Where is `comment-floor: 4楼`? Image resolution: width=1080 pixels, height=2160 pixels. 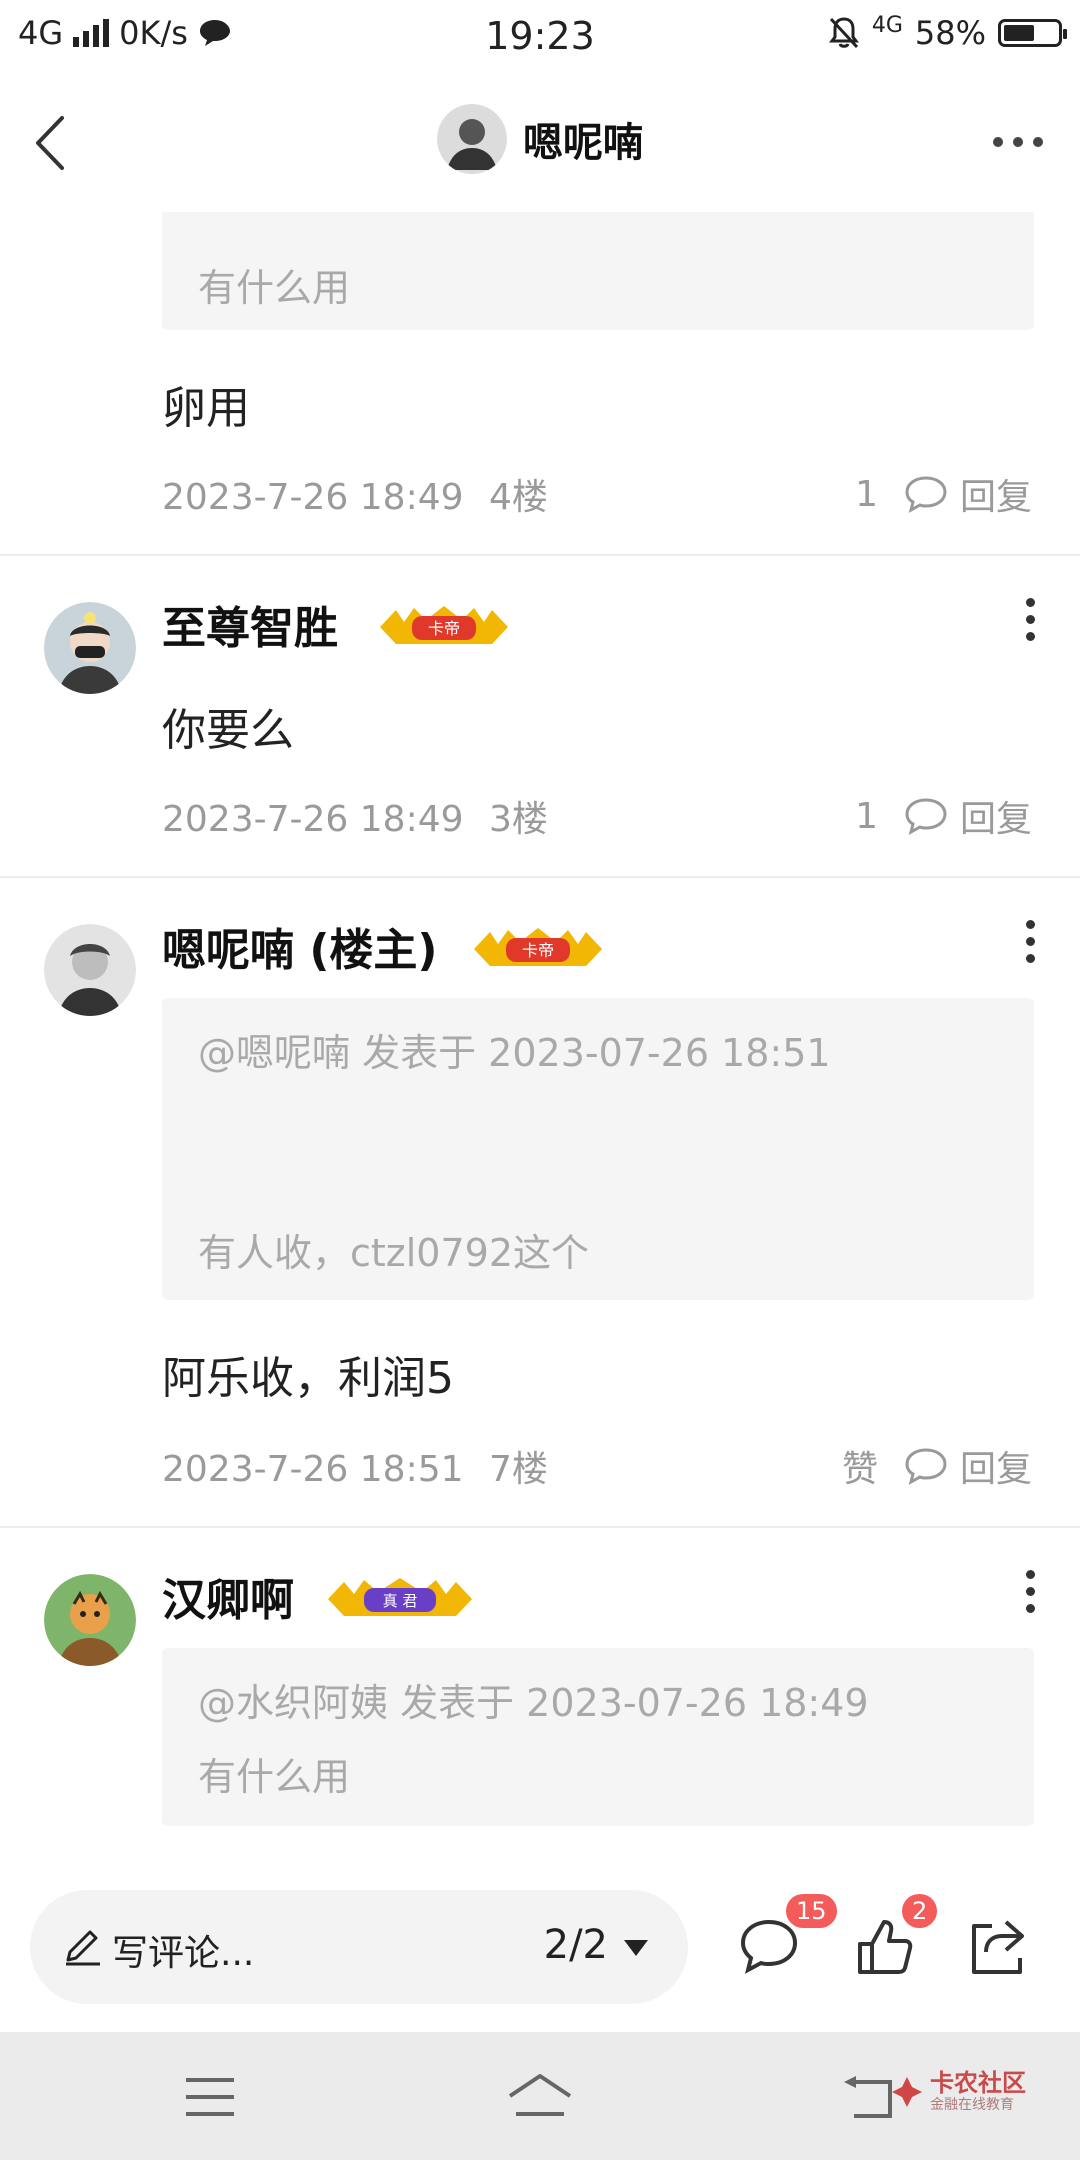 comment-floor: 4楼 is located at coordinates (518, 497).